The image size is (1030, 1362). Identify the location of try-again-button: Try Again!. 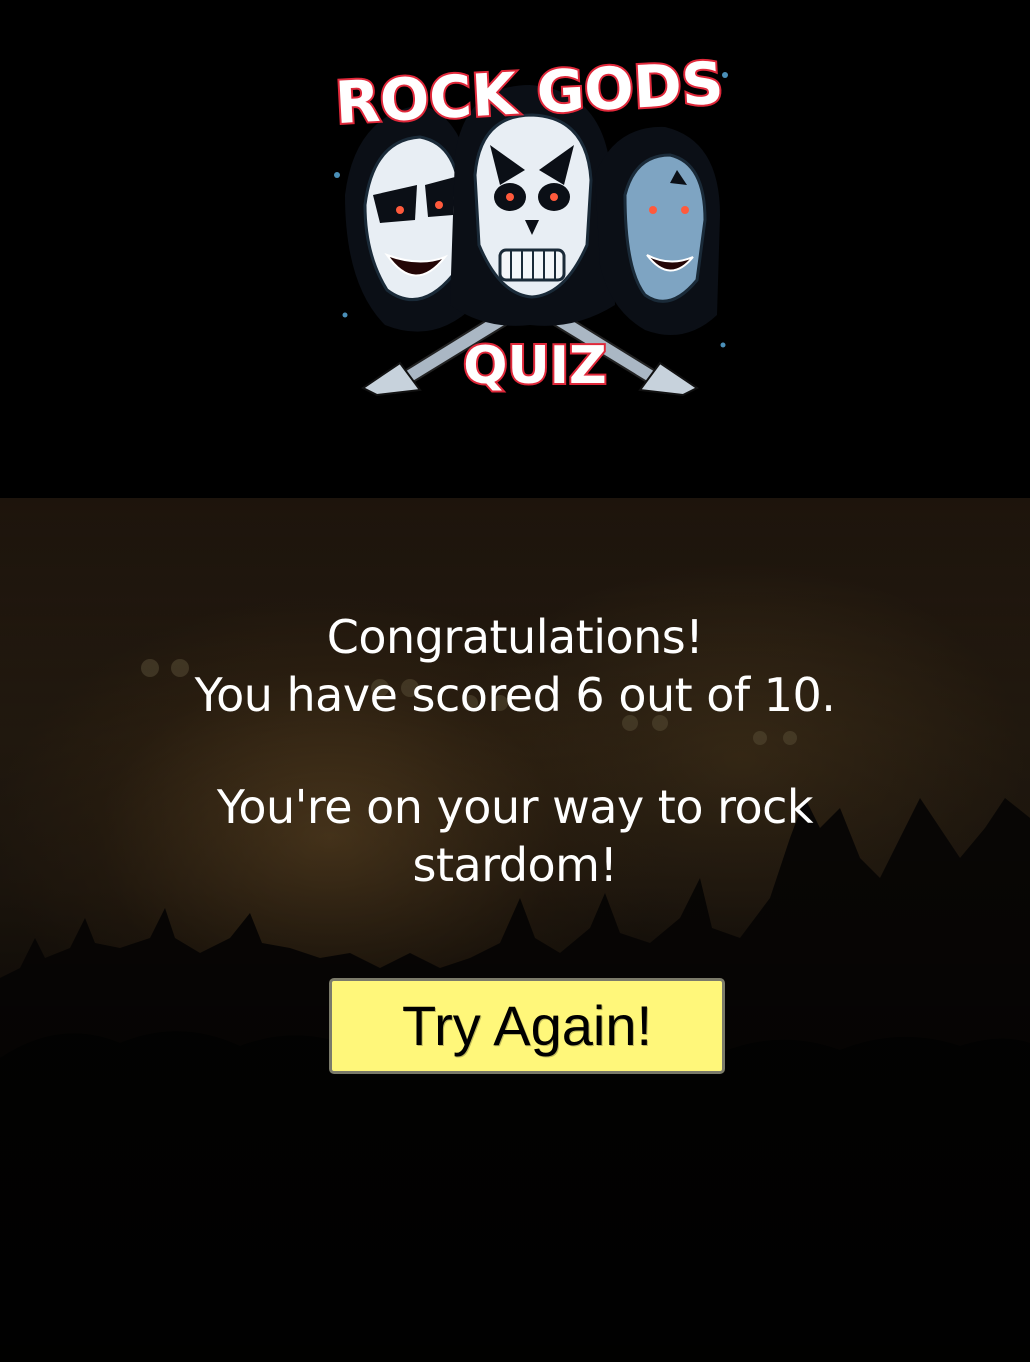
(527, 1026).